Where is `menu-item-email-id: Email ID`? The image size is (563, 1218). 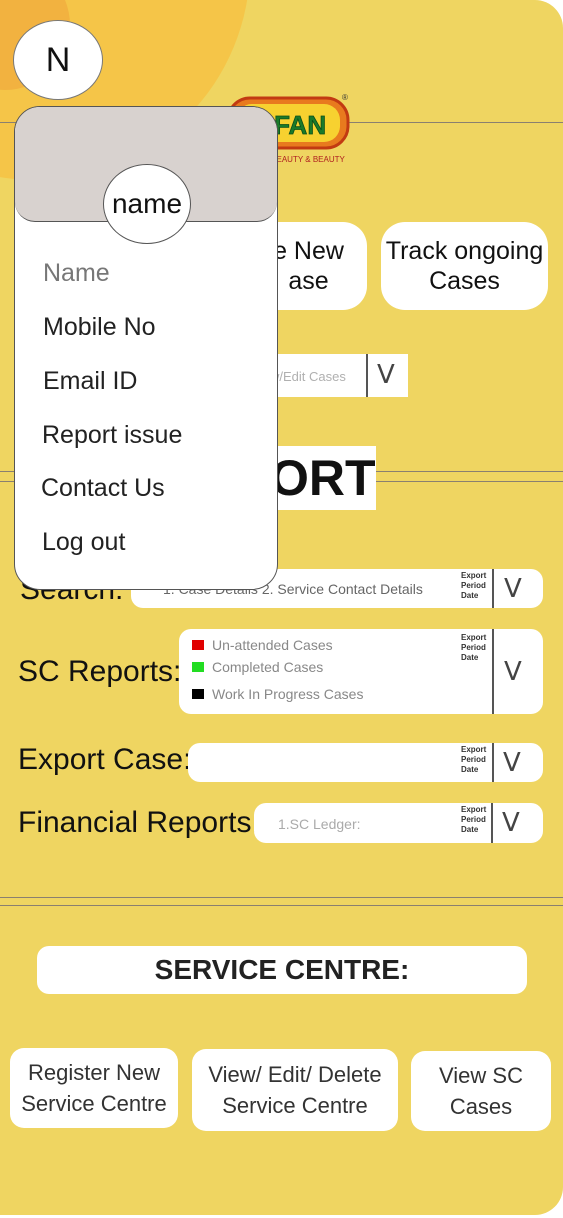 menu-item-email-id: Email ID is located at coordinates (90, 381).